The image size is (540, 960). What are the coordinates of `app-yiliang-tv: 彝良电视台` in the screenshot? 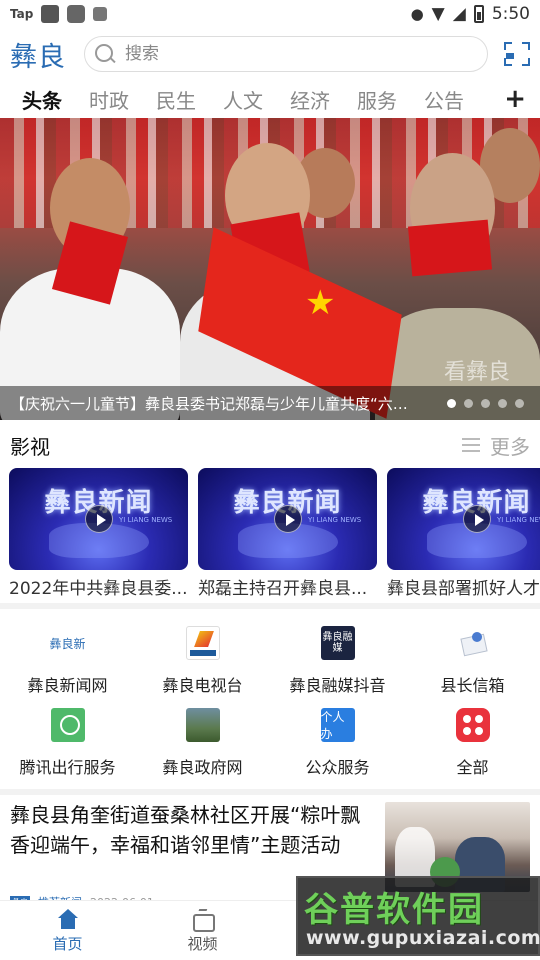 It's located at (202, 657).